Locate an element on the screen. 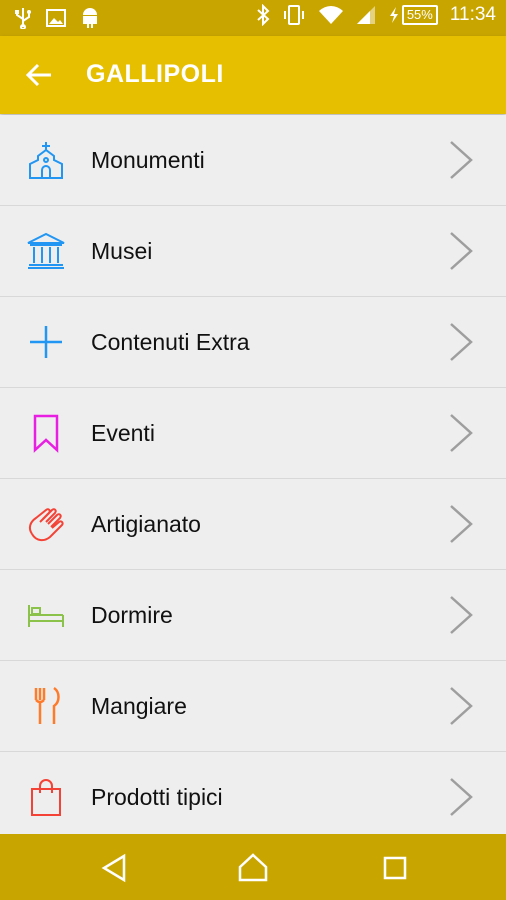  menu-item-label: Eventi is located at coordinates (123, 433).